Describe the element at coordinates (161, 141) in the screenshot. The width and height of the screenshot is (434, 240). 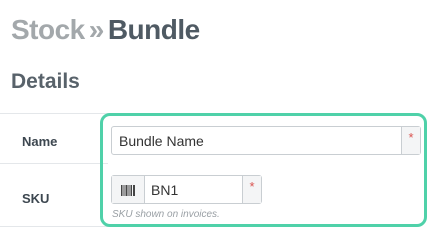
I see `name-field-value: Bundle Name` at that location.